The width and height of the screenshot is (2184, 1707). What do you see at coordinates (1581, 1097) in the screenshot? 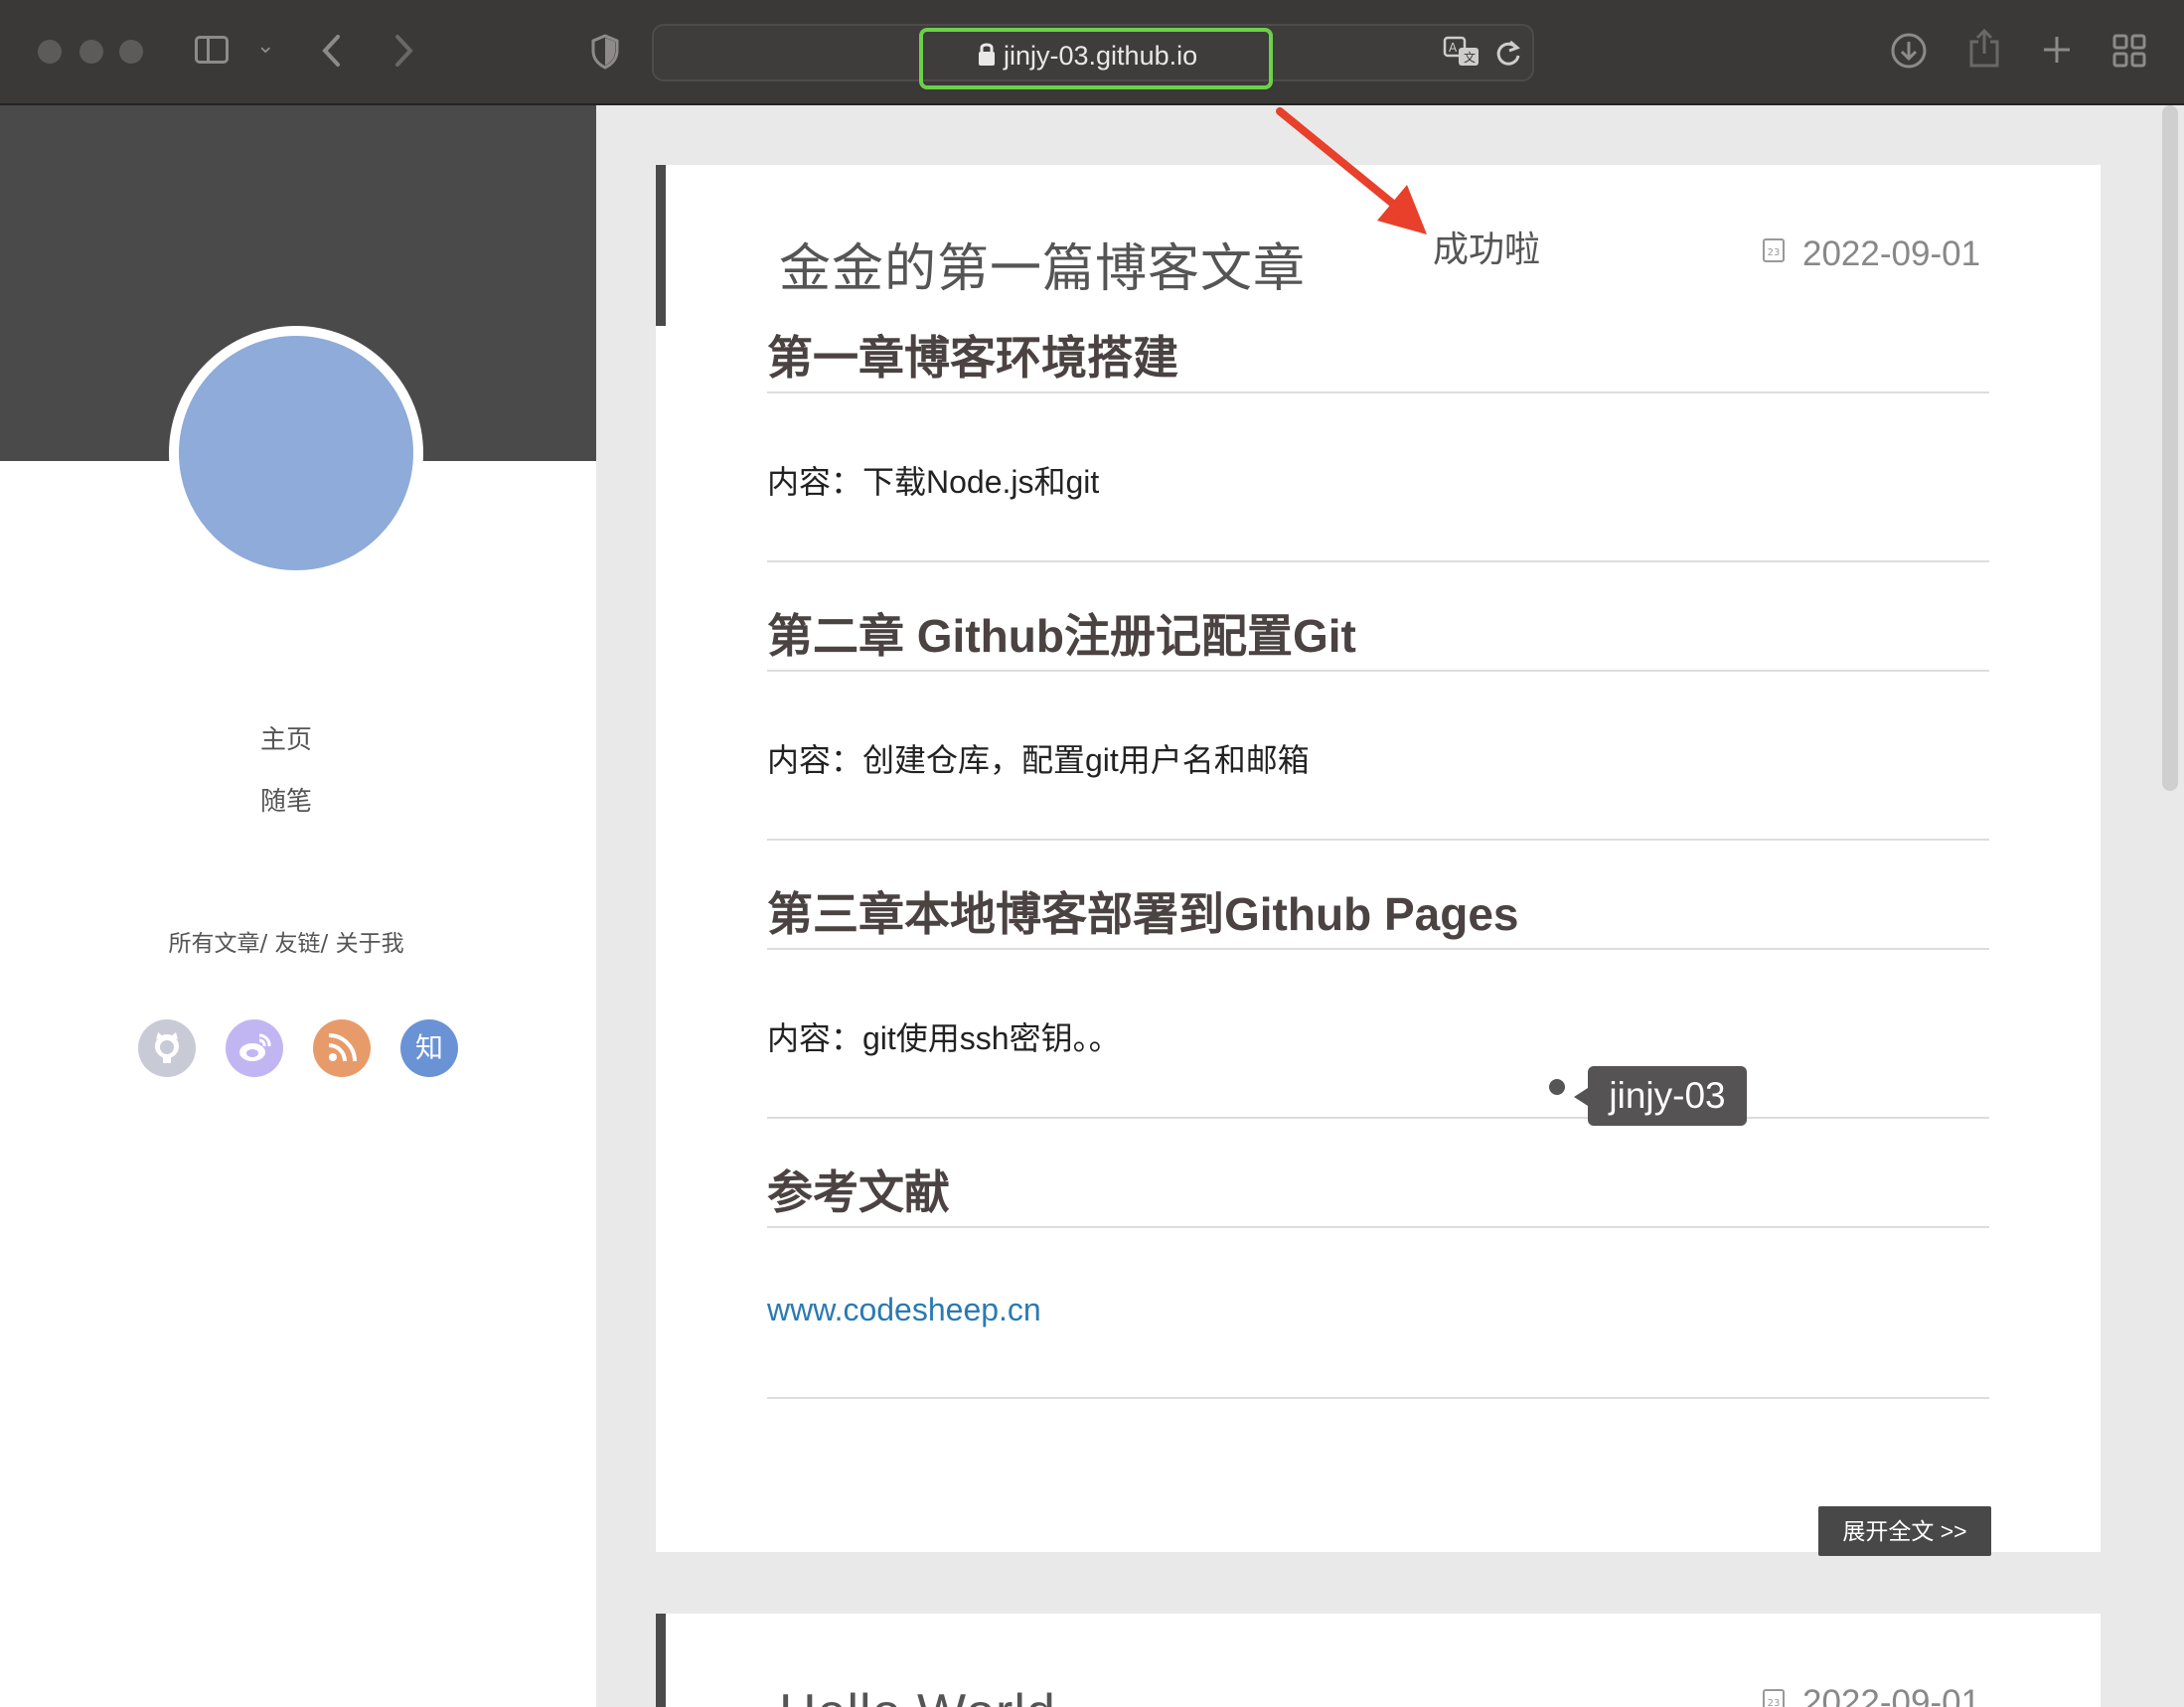
I see `tooltip-arrow` at bounding box center [1581, 1097].